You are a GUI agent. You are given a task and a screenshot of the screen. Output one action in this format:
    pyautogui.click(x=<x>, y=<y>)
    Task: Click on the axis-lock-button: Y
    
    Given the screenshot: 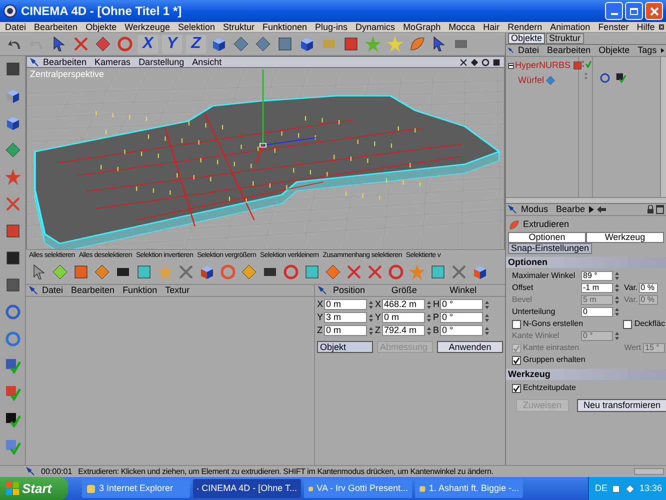 What is the action you would take?
    pyautogui.click(x=172, y=44)
    